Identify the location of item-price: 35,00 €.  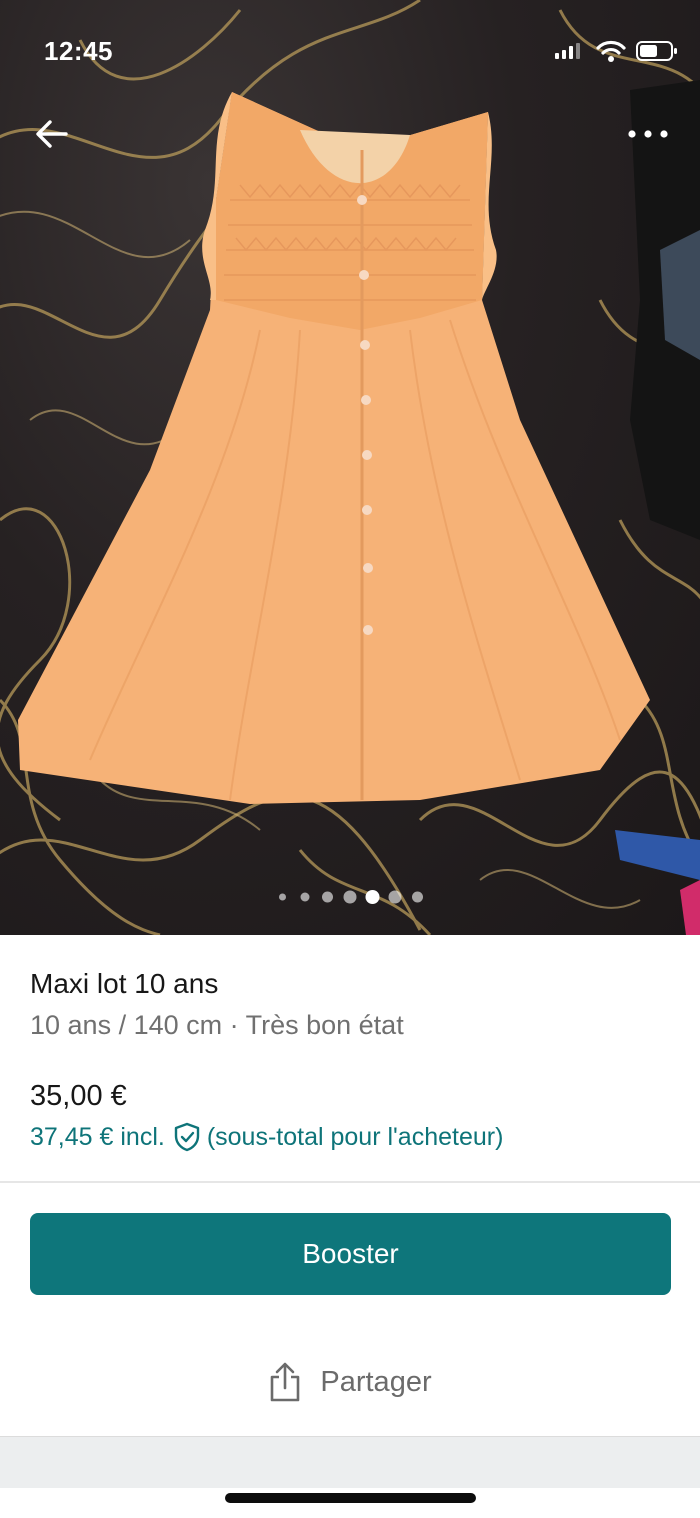
(78, 1096).